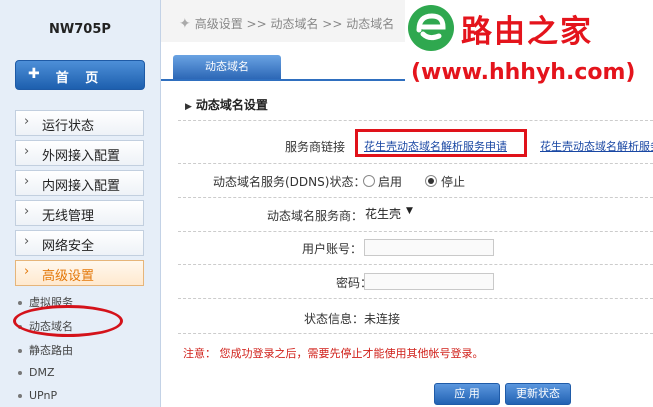 This screenshot has height=407, width=653. I want to click on menu-label: 网络安全, so click(68, 246).